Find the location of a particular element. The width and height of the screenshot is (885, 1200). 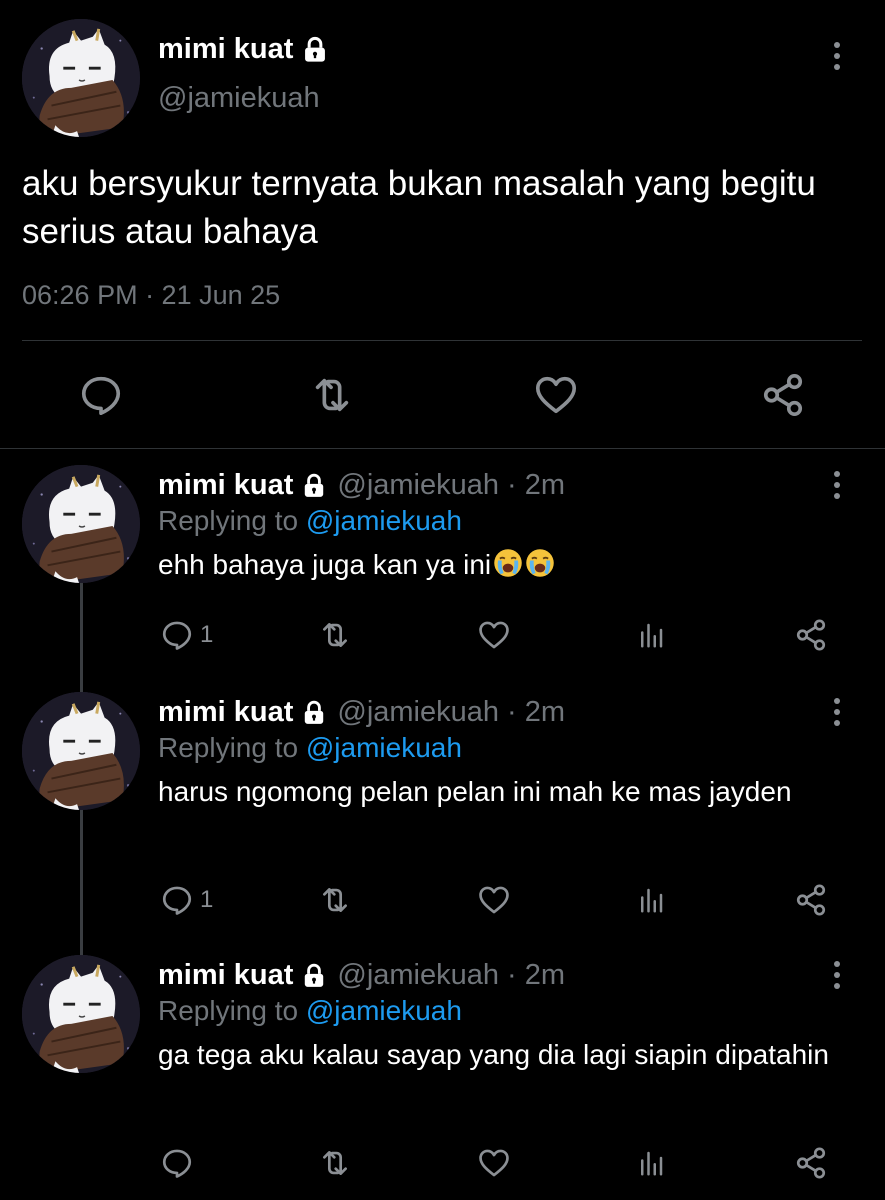

author-name-label: mimi kuat is located at coordinates (226, 49).